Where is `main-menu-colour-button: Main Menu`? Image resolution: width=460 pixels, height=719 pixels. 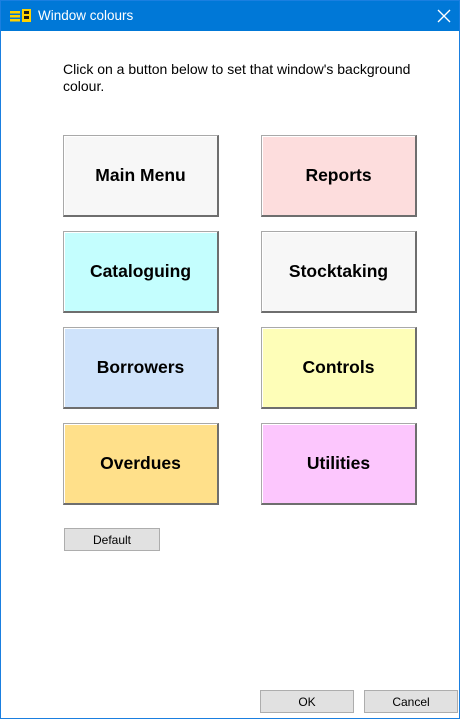
main-menu-colour-button: Main Menu is located at coordinates (141, 176).